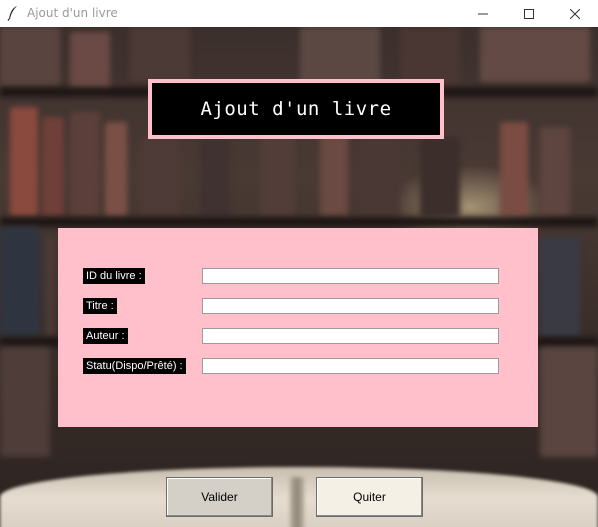  I want to click on author-label: Auteur :, so click(105, 336).